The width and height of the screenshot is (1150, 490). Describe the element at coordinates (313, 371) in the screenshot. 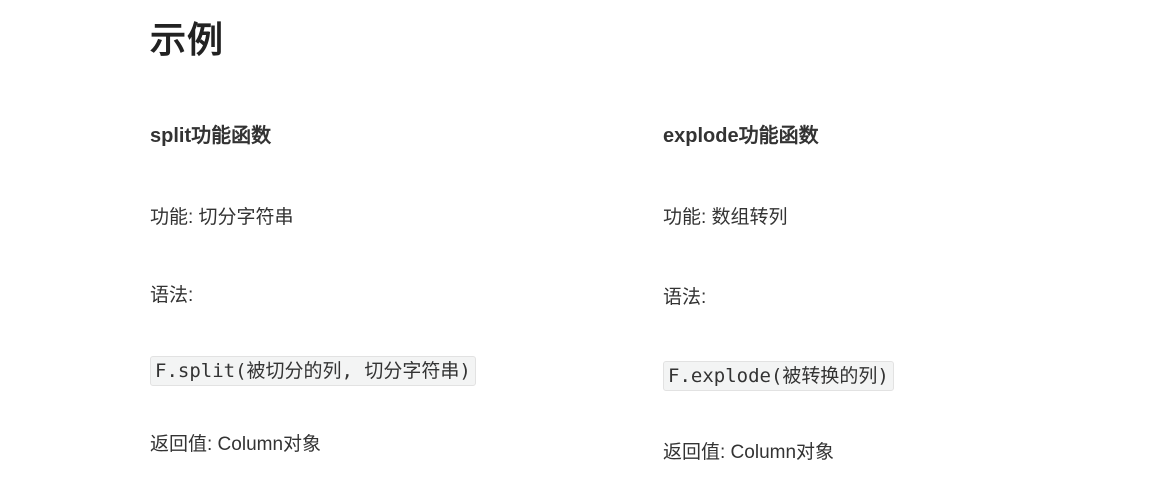

I see `split-code-snippet: F.split(被切分的列, 切分字符串)` at that location.